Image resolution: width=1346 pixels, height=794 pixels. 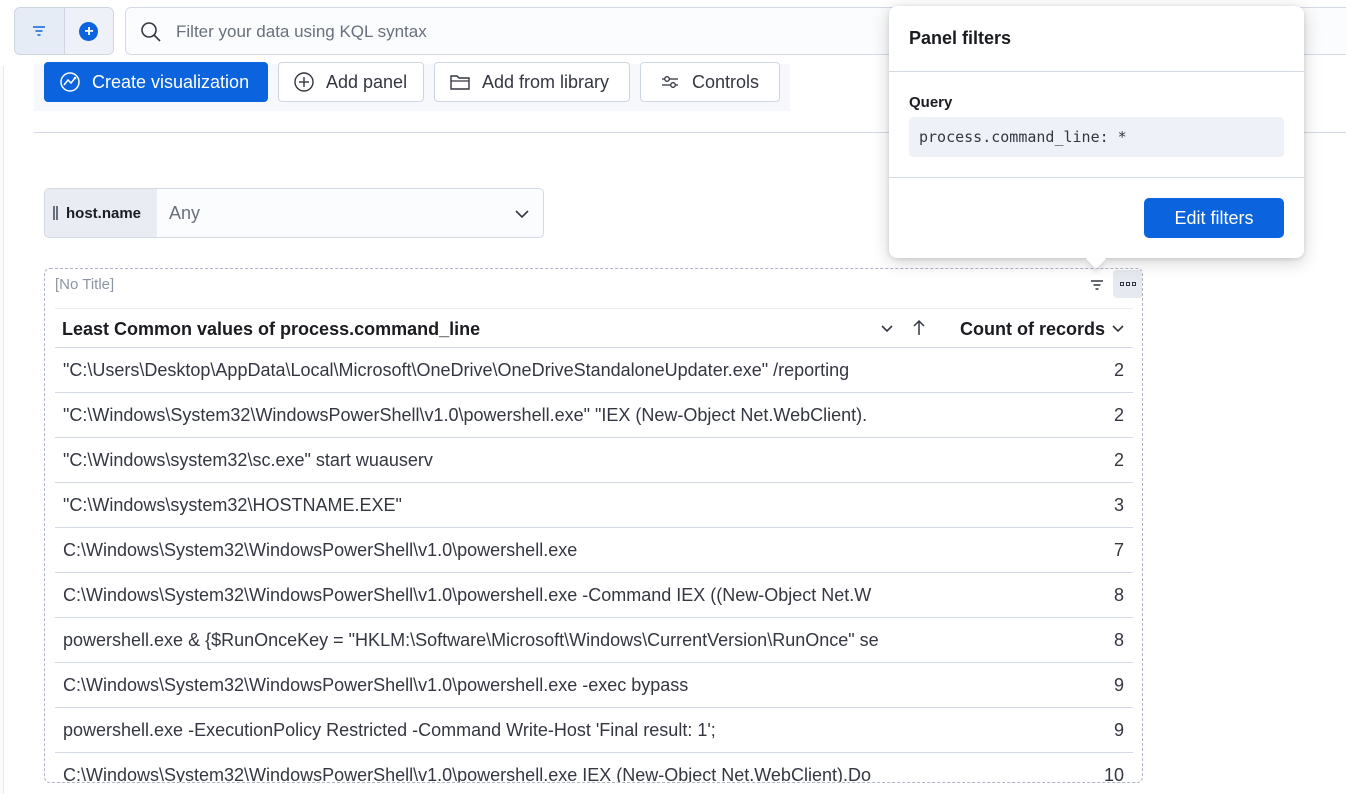 What do you see at coordinates (1118, 550) in the screenshot?
I see `count-cell: 7` at bounding box center [1118, 550].